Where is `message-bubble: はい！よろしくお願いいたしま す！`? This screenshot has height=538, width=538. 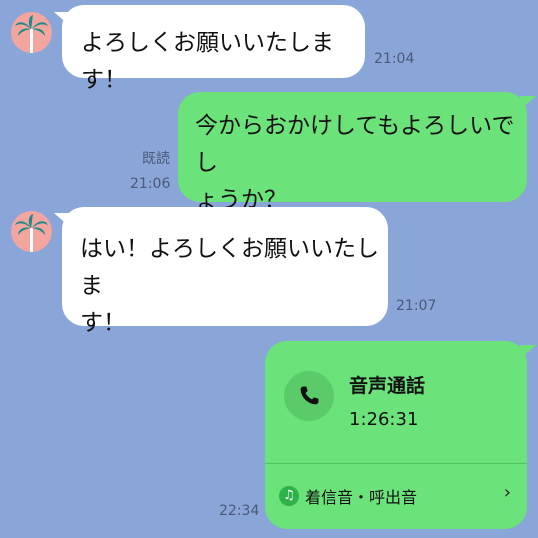 message-bubble: はい！よろしくお願いいたしま す！ is located at coordinates (225, 271).